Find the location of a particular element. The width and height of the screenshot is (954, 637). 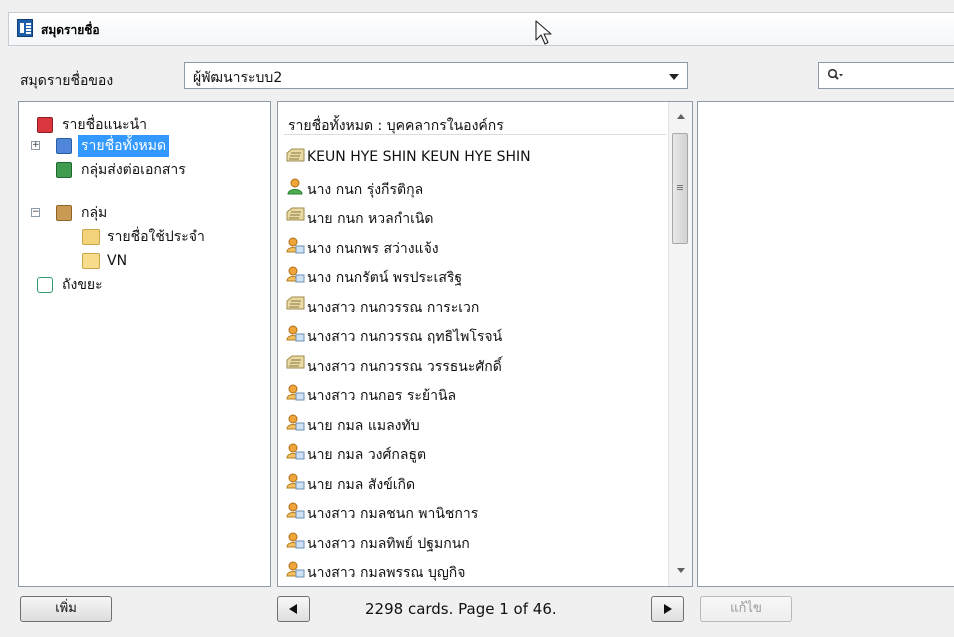

list-item: นางสาว กนกวรรณ ฤทธิไพโรจน์ is located at coordinates (473, 334).